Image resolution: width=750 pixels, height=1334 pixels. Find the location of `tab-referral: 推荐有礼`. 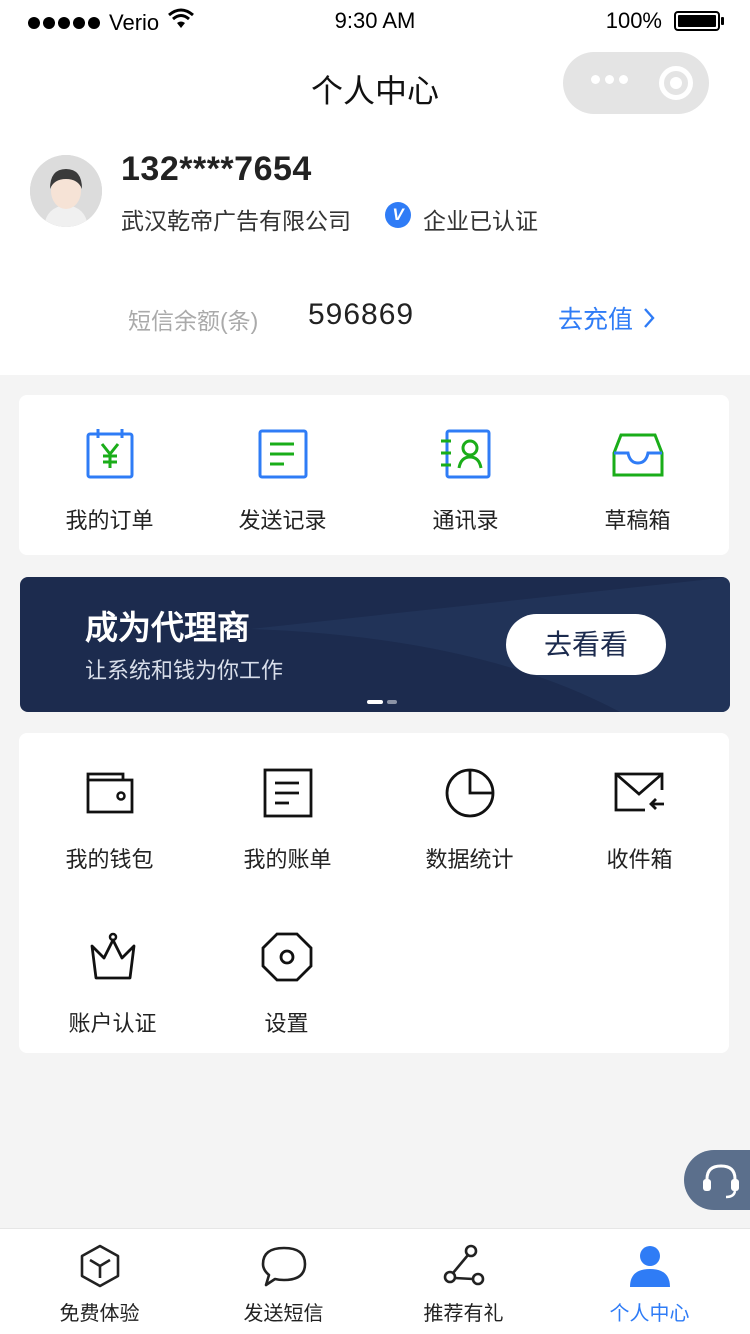

tab-referral: 推荐有礼 is located at coordinates (463, 1281).